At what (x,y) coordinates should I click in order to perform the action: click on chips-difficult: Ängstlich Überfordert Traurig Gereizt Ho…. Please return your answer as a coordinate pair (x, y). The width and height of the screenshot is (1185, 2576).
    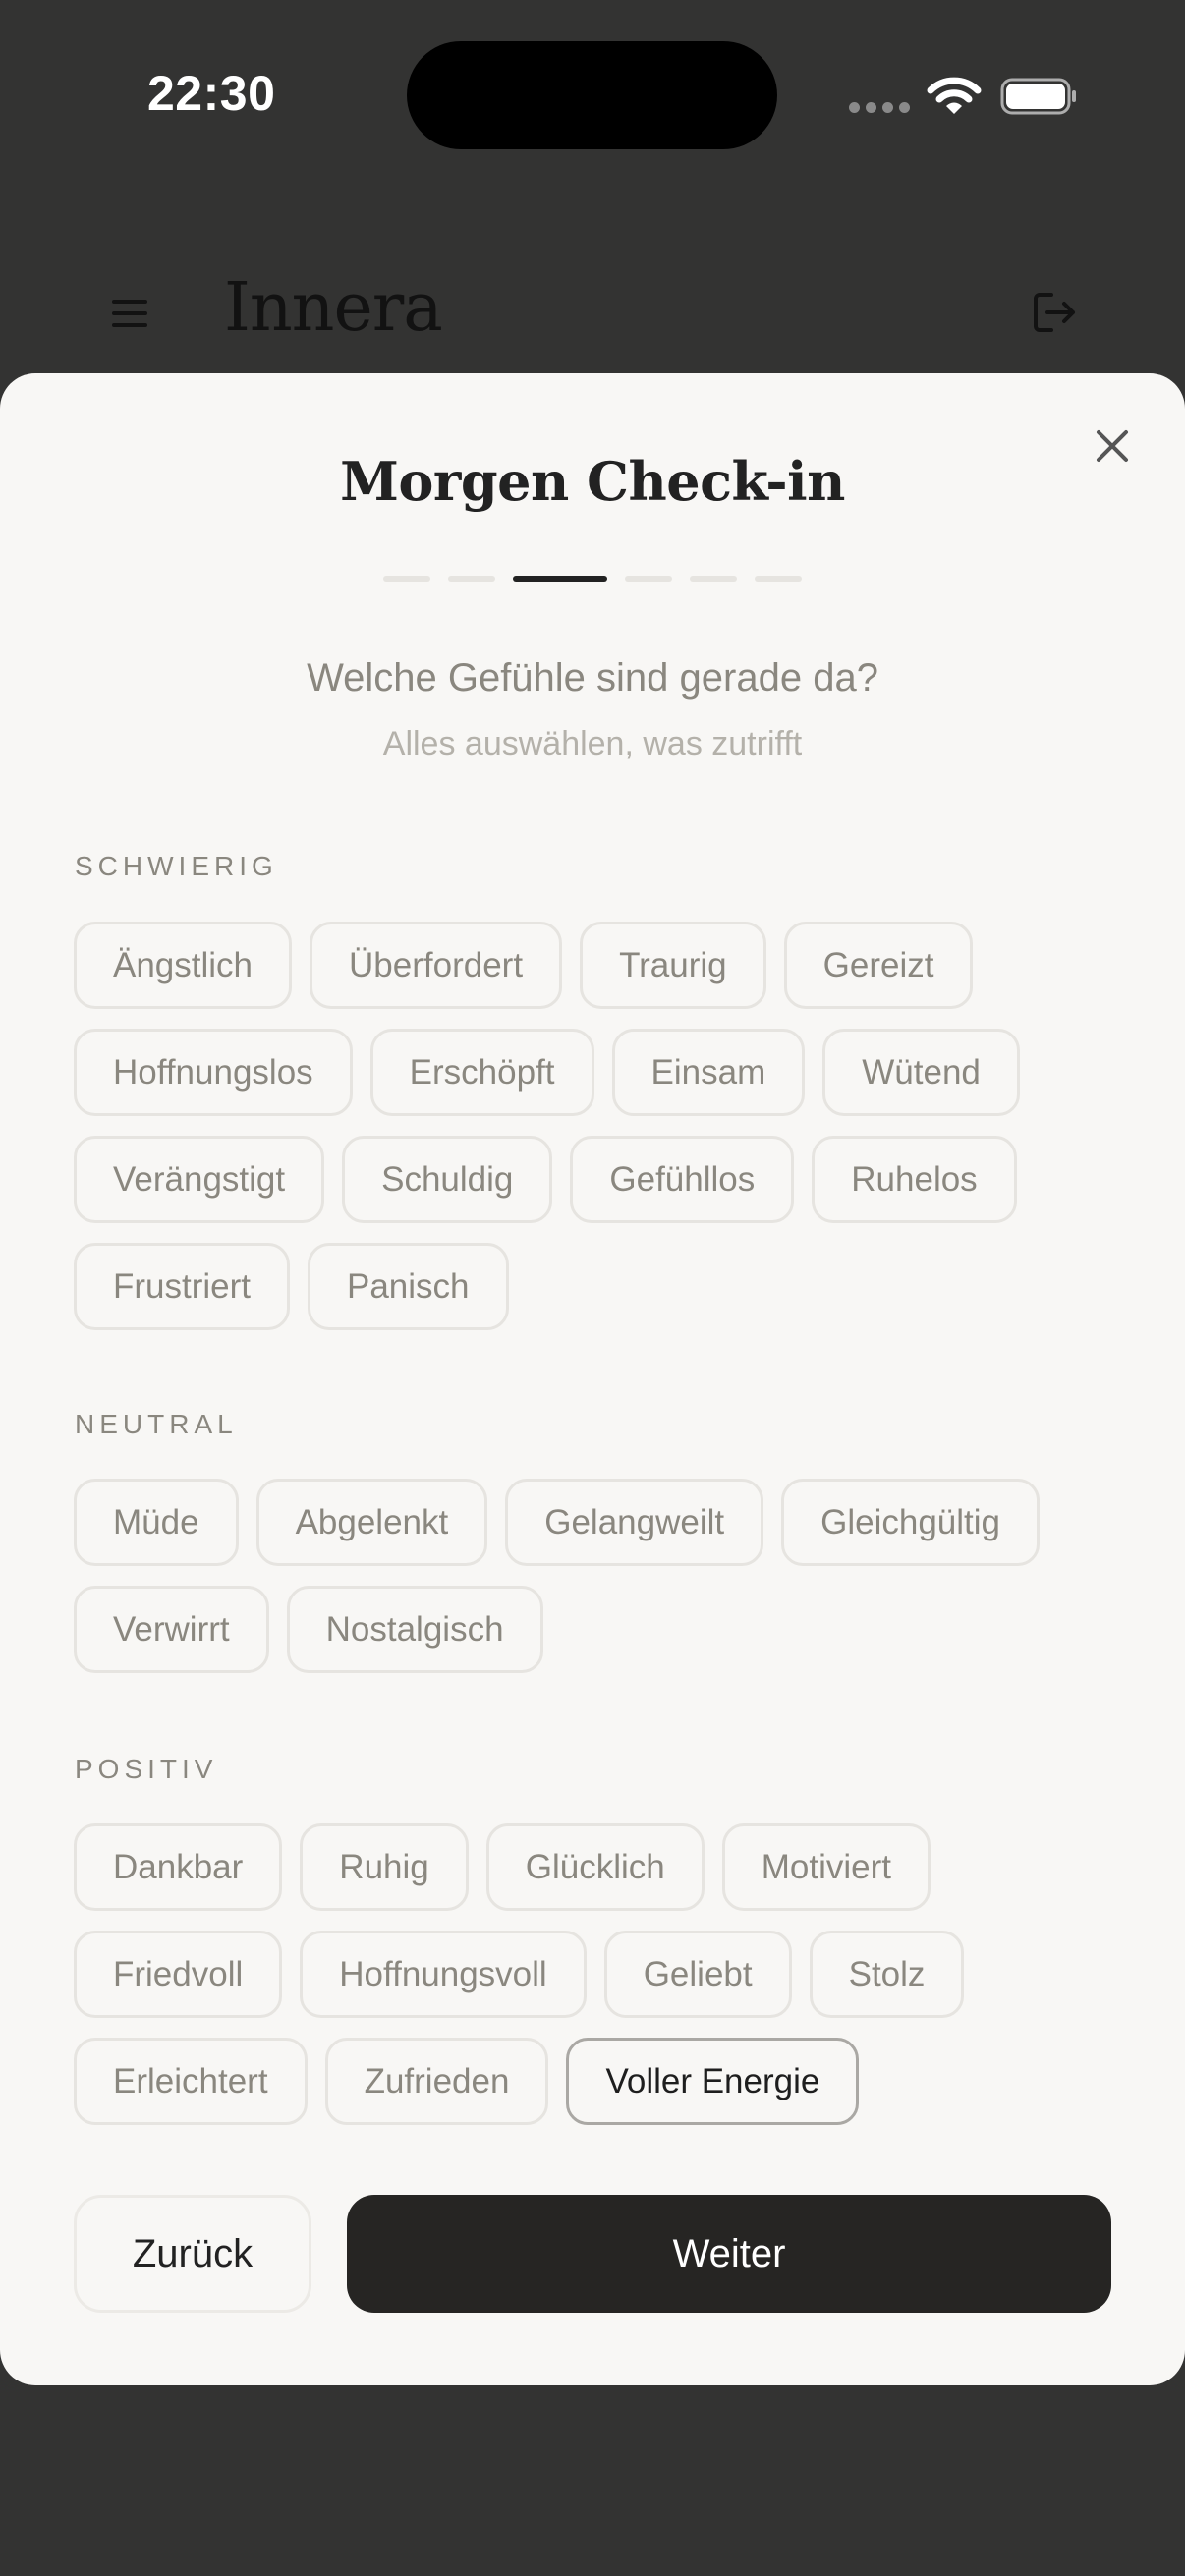
    Looking at the image, I should click on (594, 1126).